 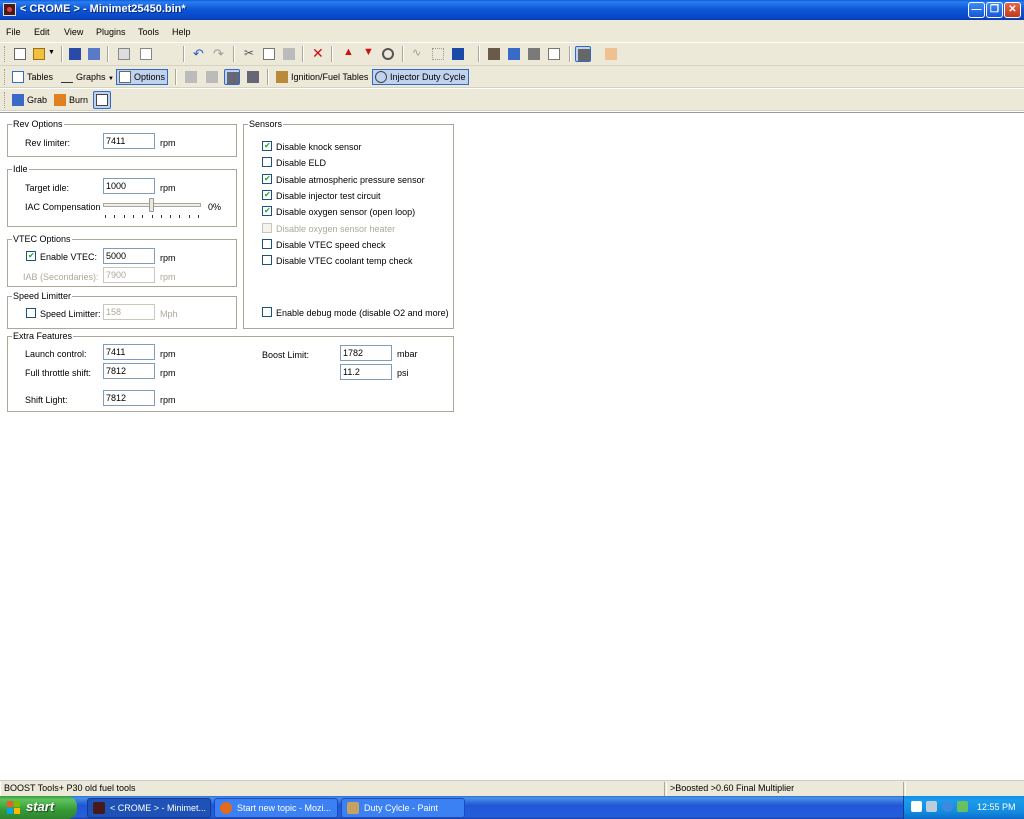 What do you see at coordinates (318, 53) in the screenshot?
I see `delete-icon: ✕` at bounding box center [318, 53].